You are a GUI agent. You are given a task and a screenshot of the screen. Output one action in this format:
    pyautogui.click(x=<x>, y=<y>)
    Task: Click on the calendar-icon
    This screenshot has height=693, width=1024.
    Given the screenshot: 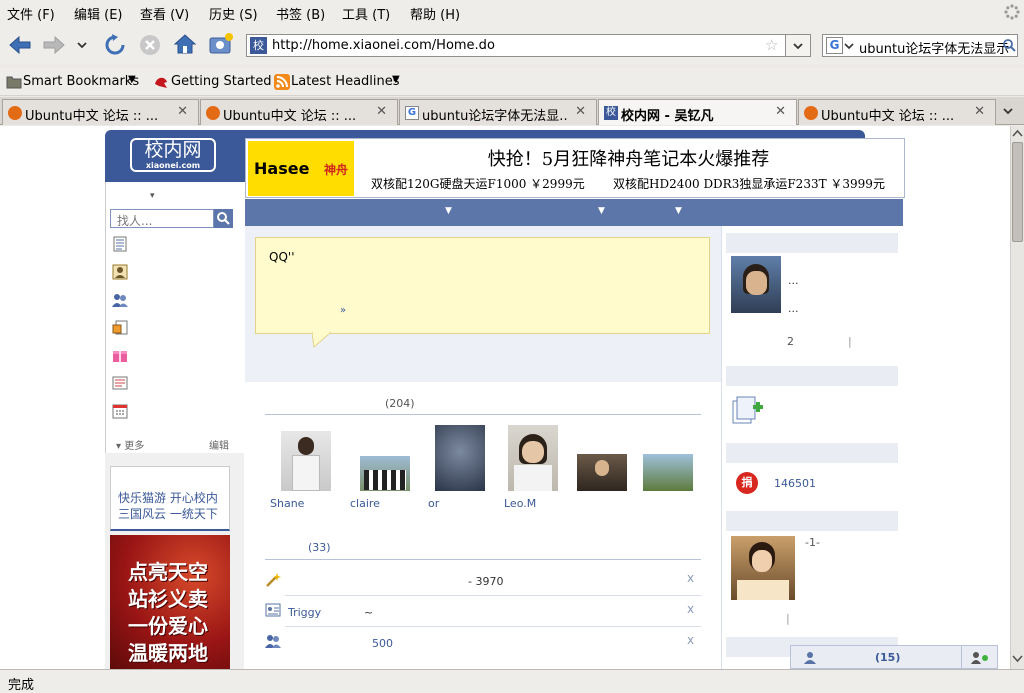 What is the action you would take?
    pyautogui.click(x=120, y=411)
    